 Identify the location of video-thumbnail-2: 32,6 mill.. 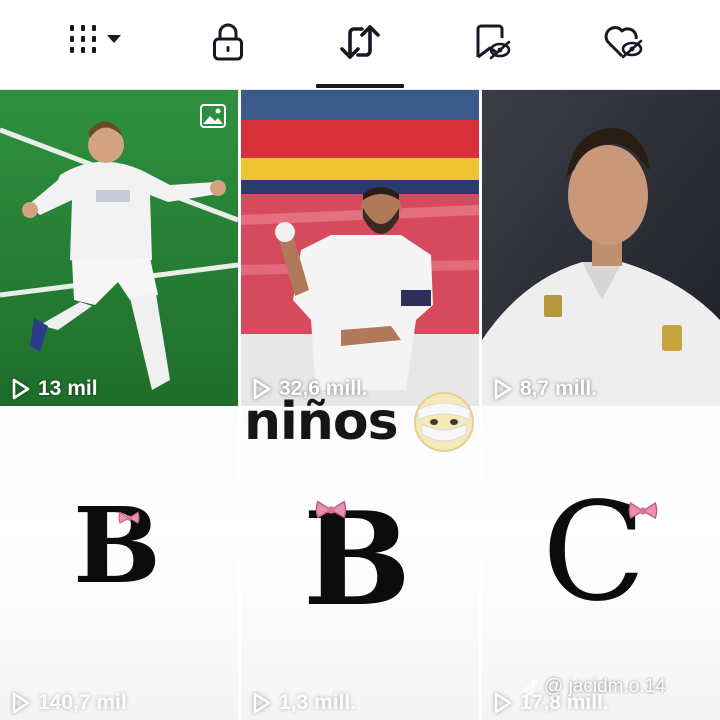
(360, 248).